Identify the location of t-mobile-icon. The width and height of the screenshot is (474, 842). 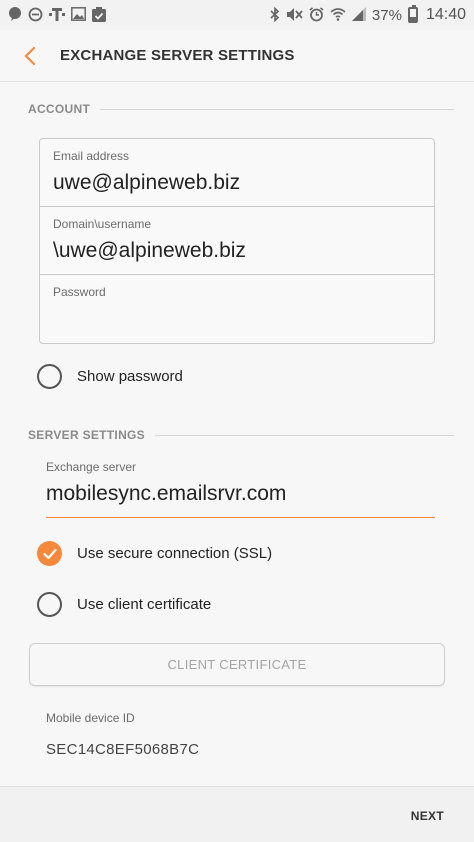
(57, 15).